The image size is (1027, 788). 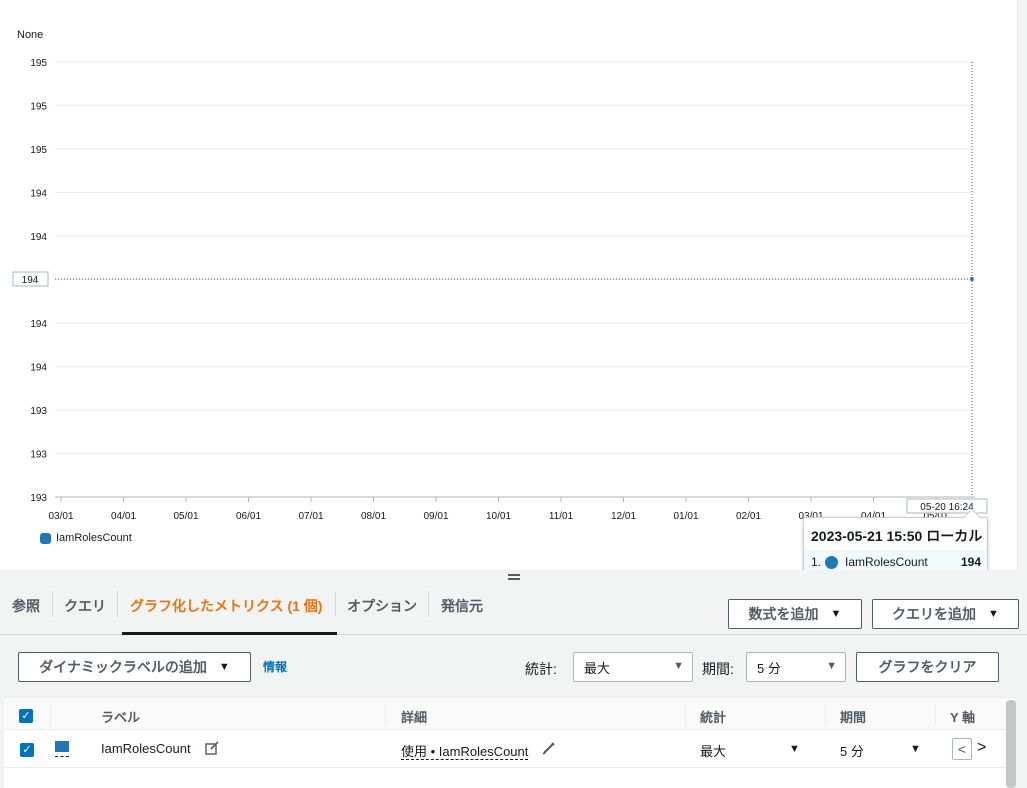 I want to click on row-period: 5 分, so click(x=852, y=749).